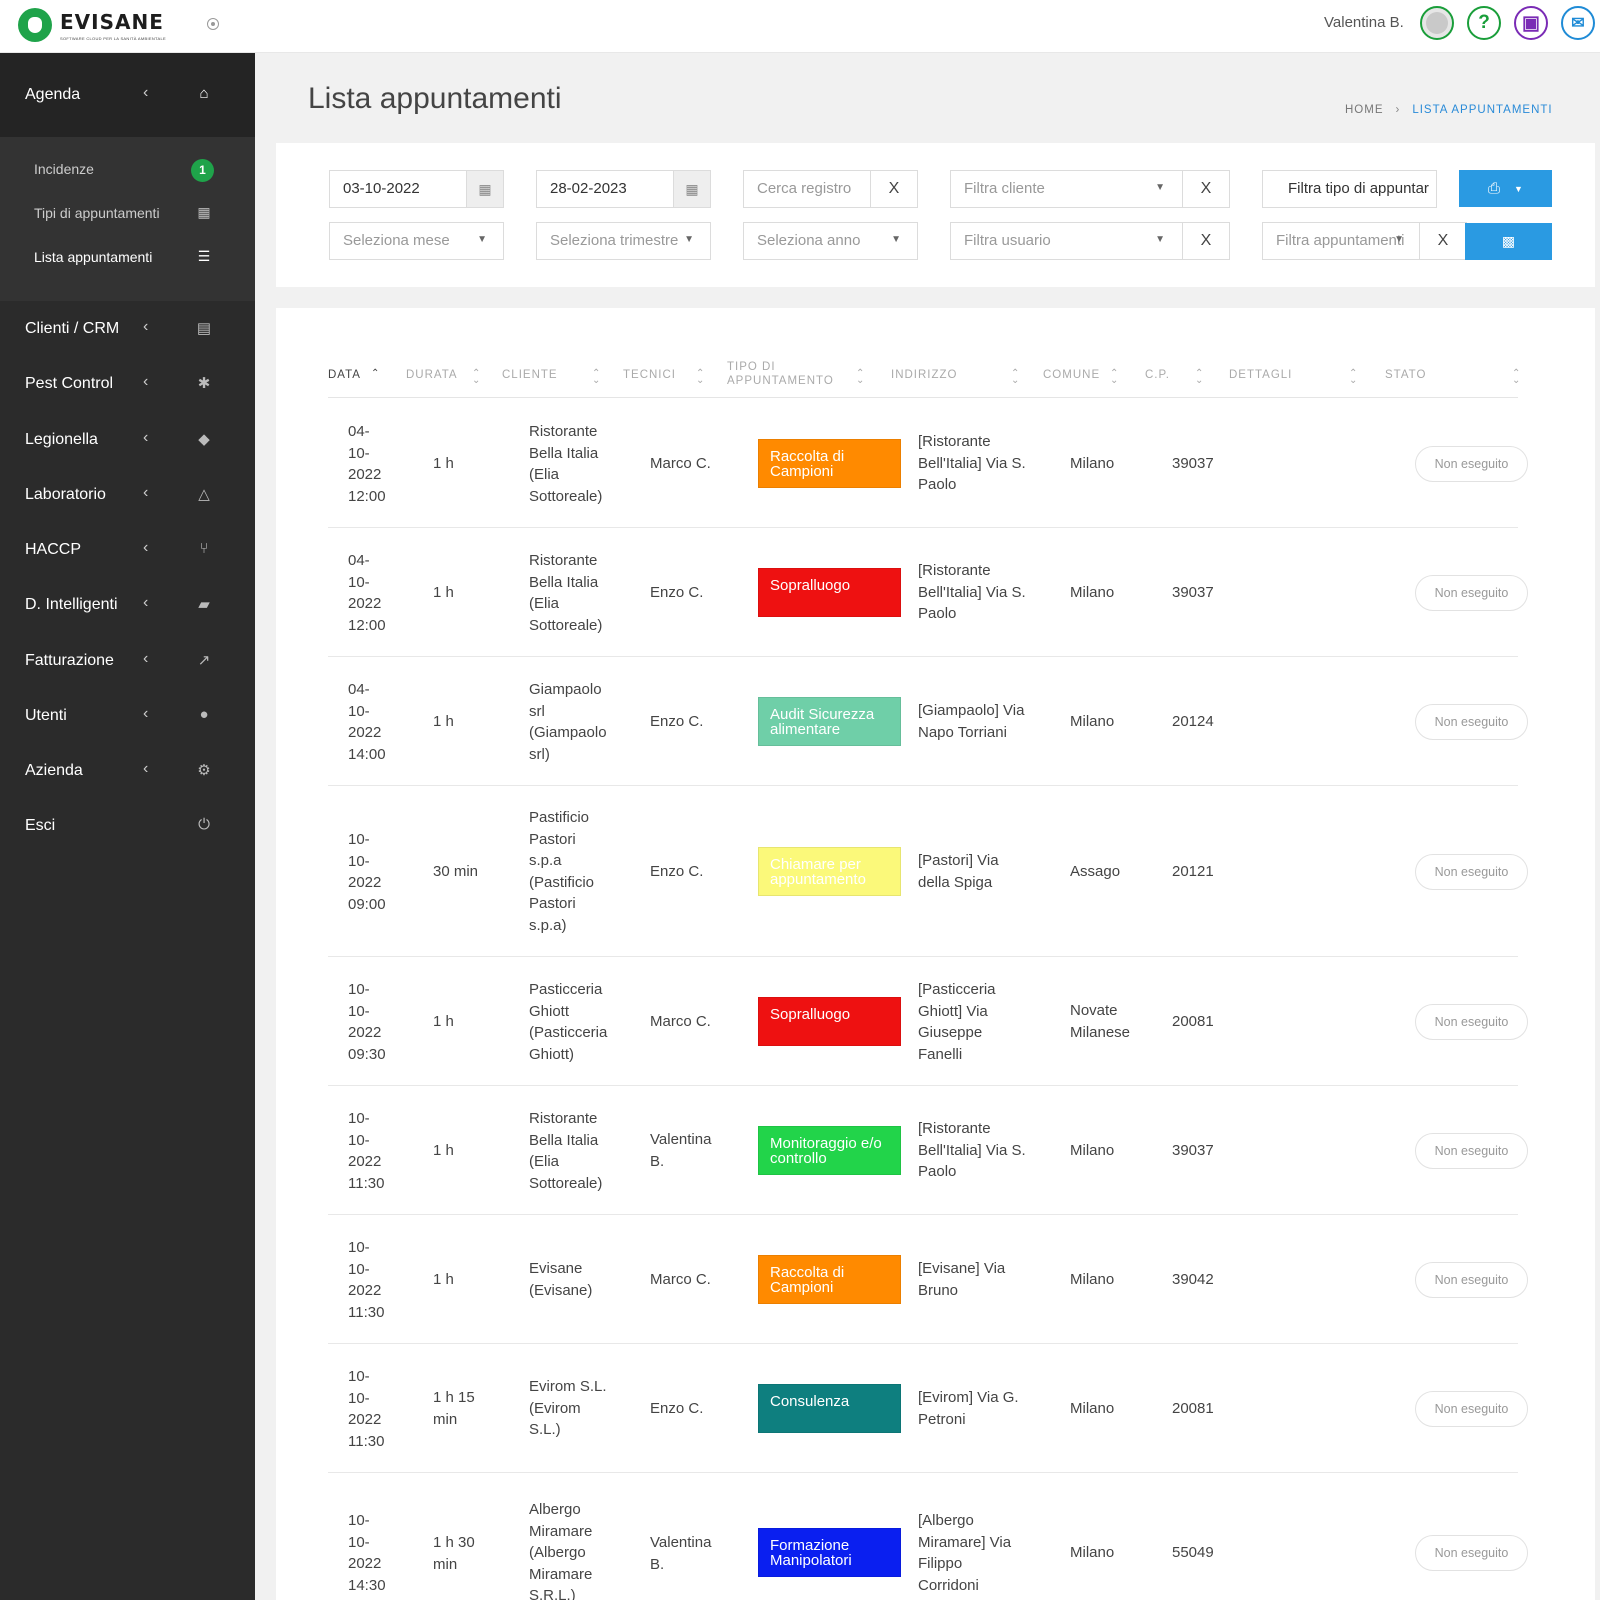 The width and height of the screenshot is (1600, 1600). What do you see at coordinates (681, 1553) in the screenshot?
I see `cell-technician: Valentina B.` at bounding box center [681, 1553].